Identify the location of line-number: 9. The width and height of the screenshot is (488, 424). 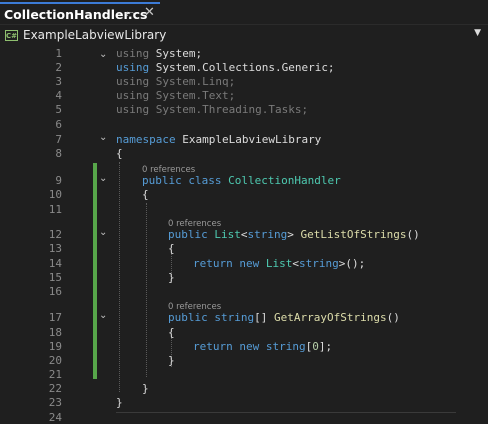
(58, 180).